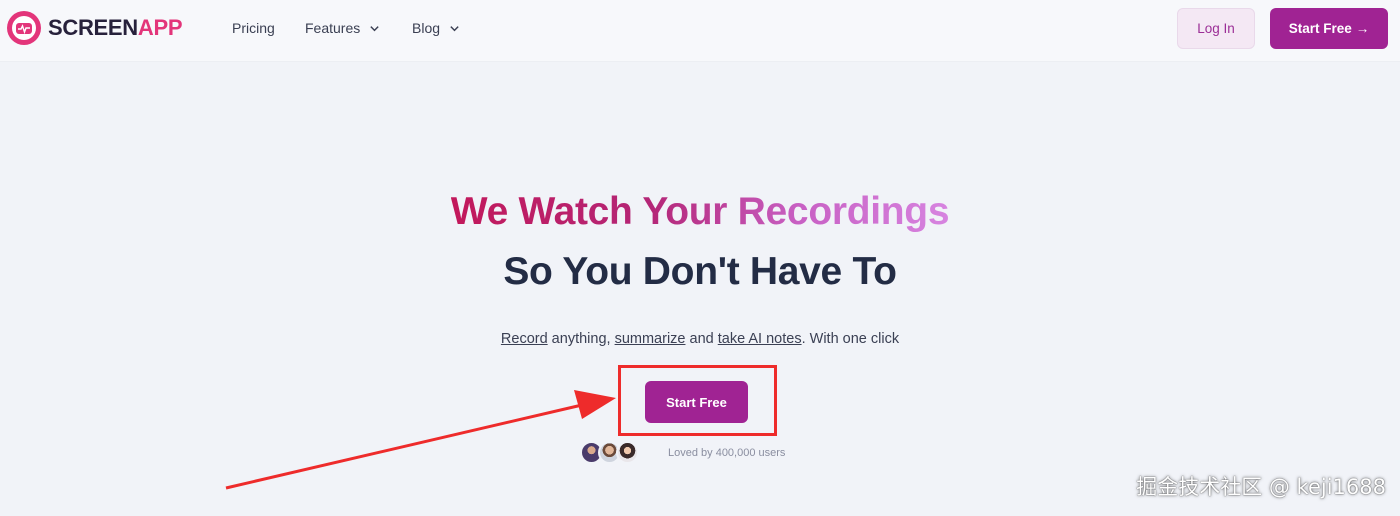 Image resolution: width=1400 pixels, height=516 pixels. What do you see at coordinates (727, 453) in the screenshot?
I see `social-proof-text: Loved by 400,000 users` at bounding box center [727, 453].